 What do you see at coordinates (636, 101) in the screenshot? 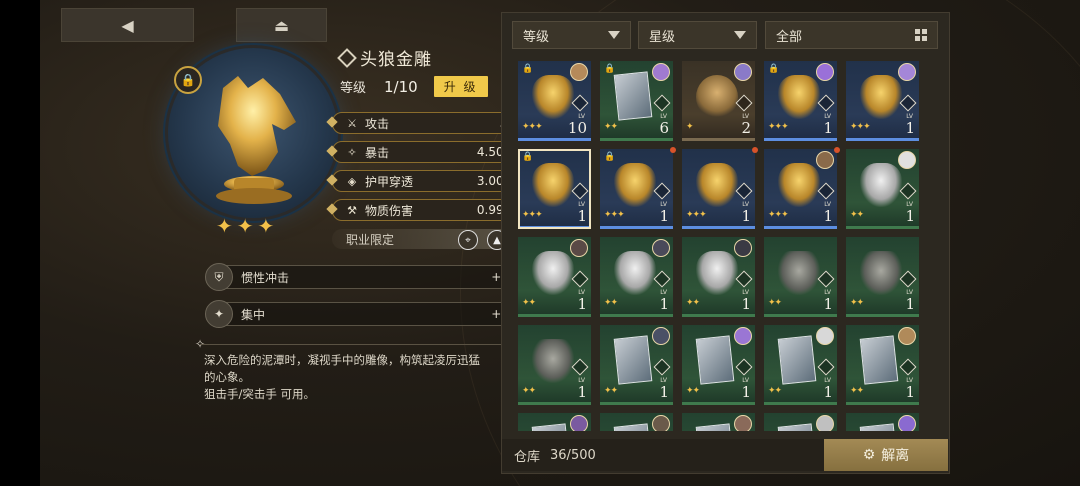
I see `item-card: 🔒 LV 6 ✦✦` at bounding box center [636, 101].